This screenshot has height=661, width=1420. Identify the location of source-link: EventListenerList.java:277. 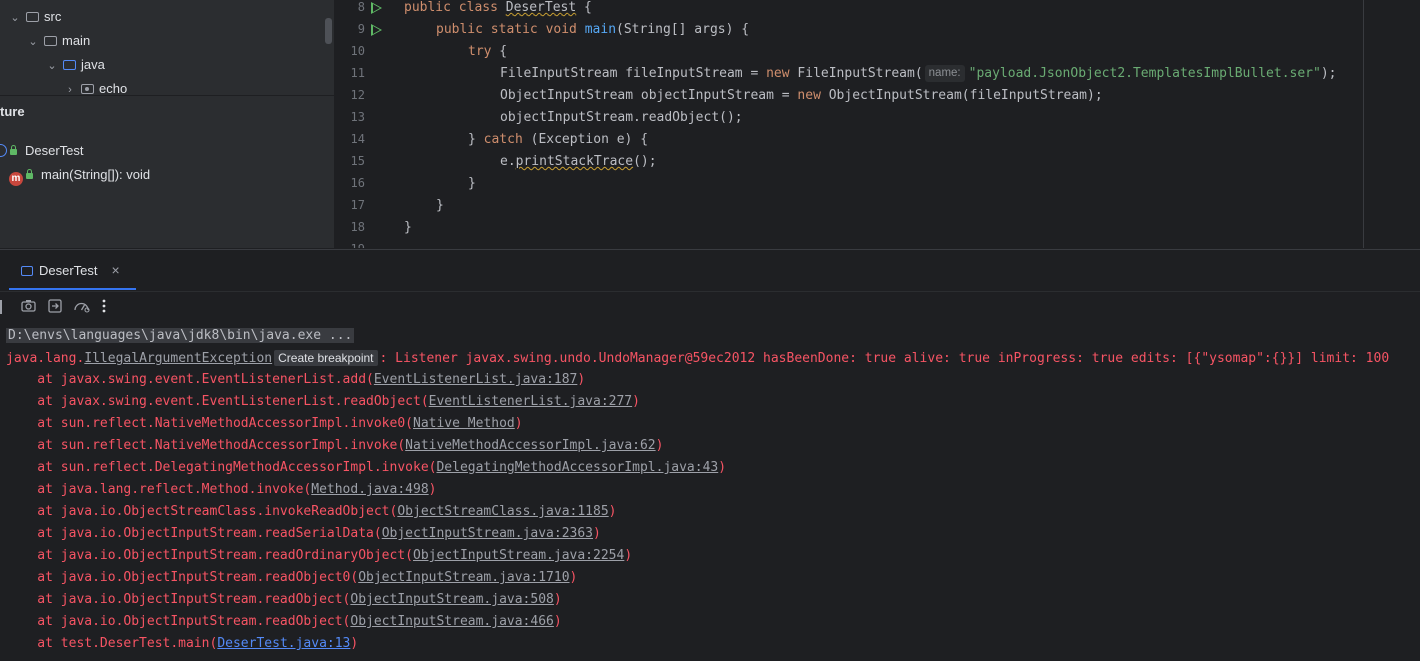
(531, 401).